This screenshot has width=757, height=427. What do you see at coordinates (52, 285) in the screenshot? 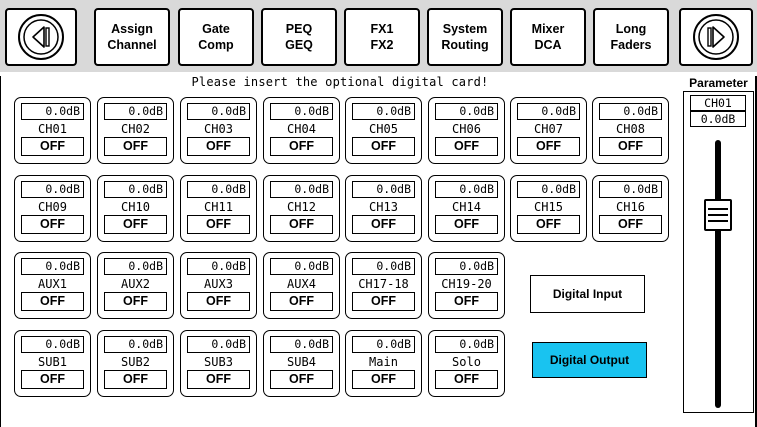
I see `channel-strip: 0.0dB AUX1 OFF` at bounding box center [52, 285].